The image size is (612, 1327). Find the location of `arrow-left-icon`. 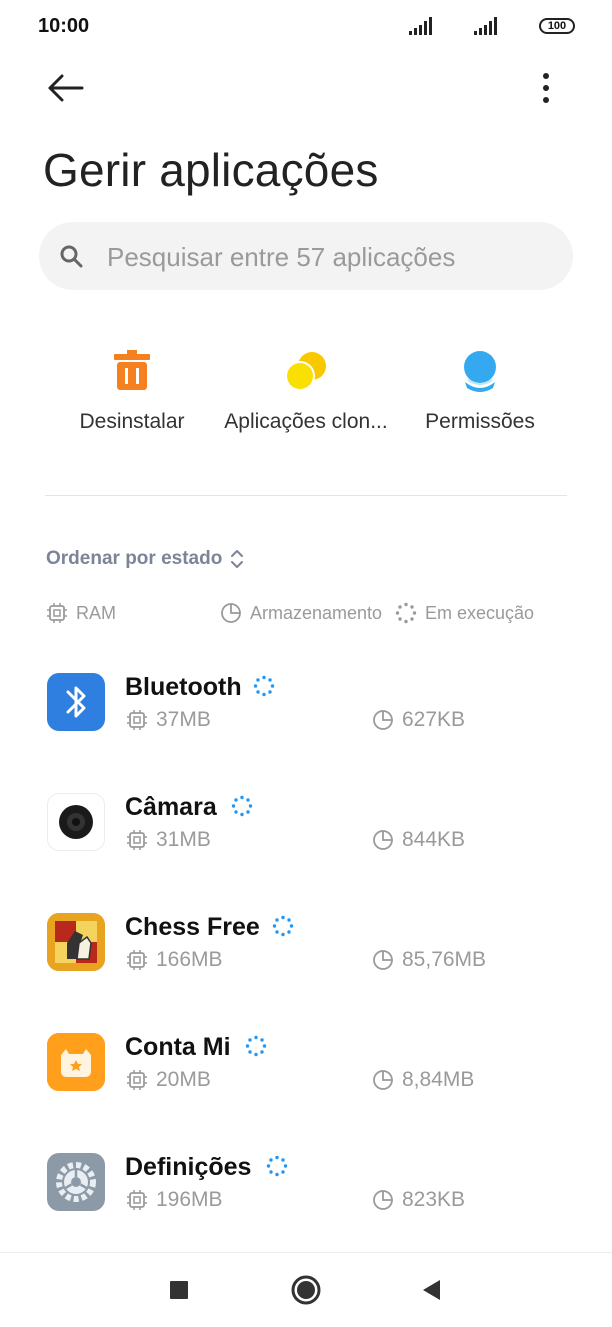

arrow-left-icon is located at coordinates (66, 88).